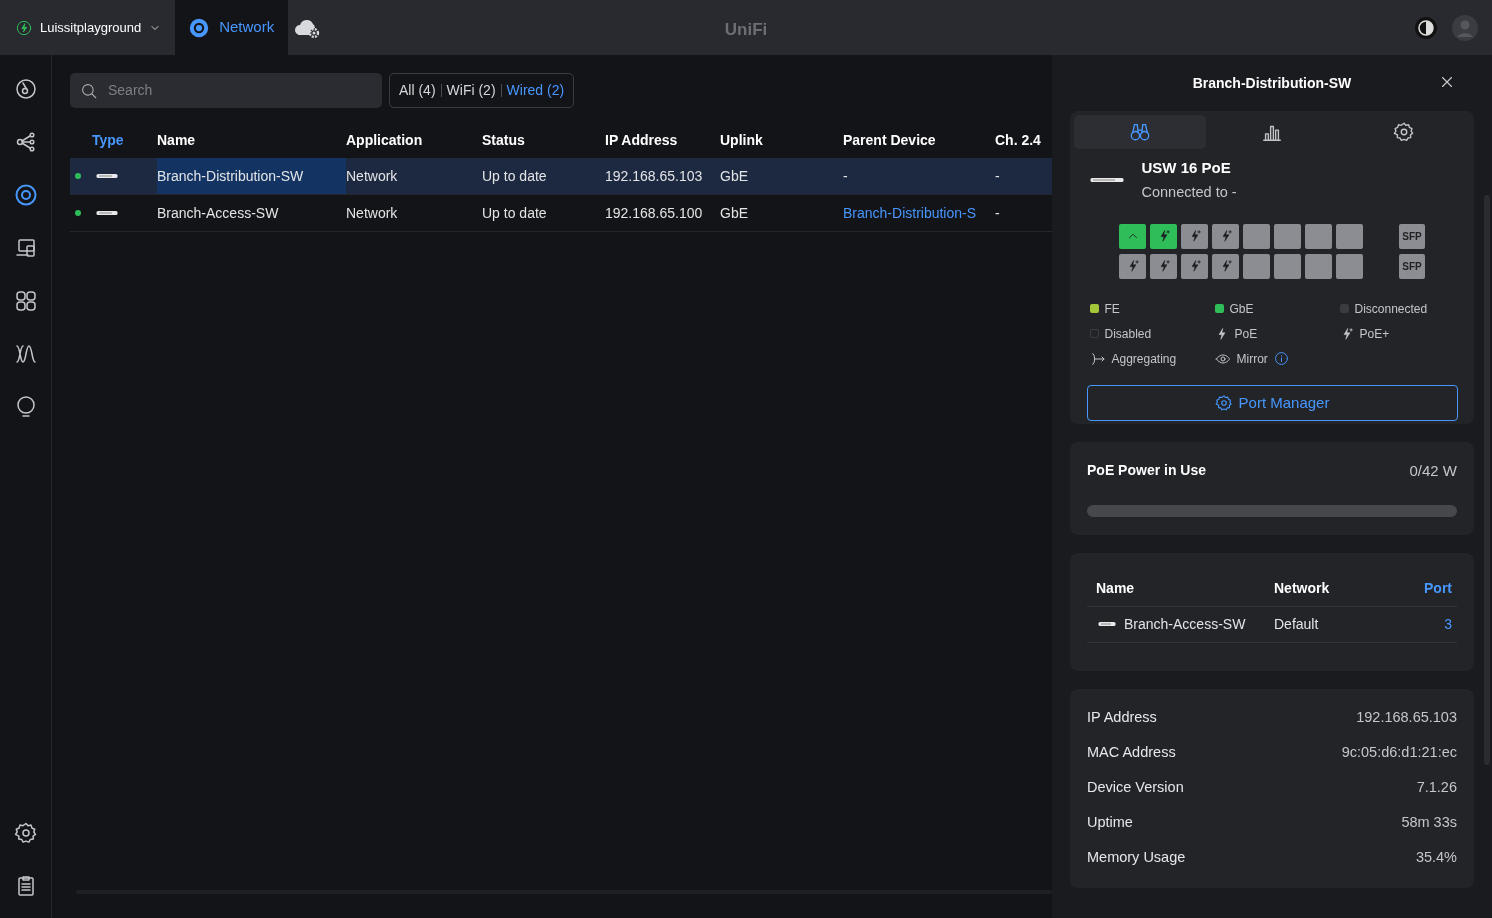  What do you see at coordinates (1023, 140) in the screenshot?
I see `column-header: Ch. 2.4` at bounding box center [1023, 140].